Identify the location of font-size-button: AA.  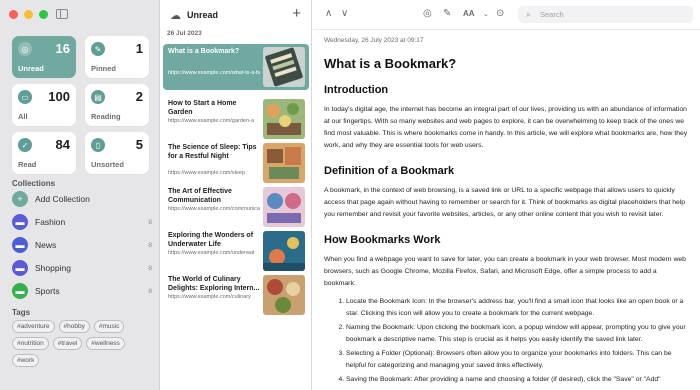
(469, 13).